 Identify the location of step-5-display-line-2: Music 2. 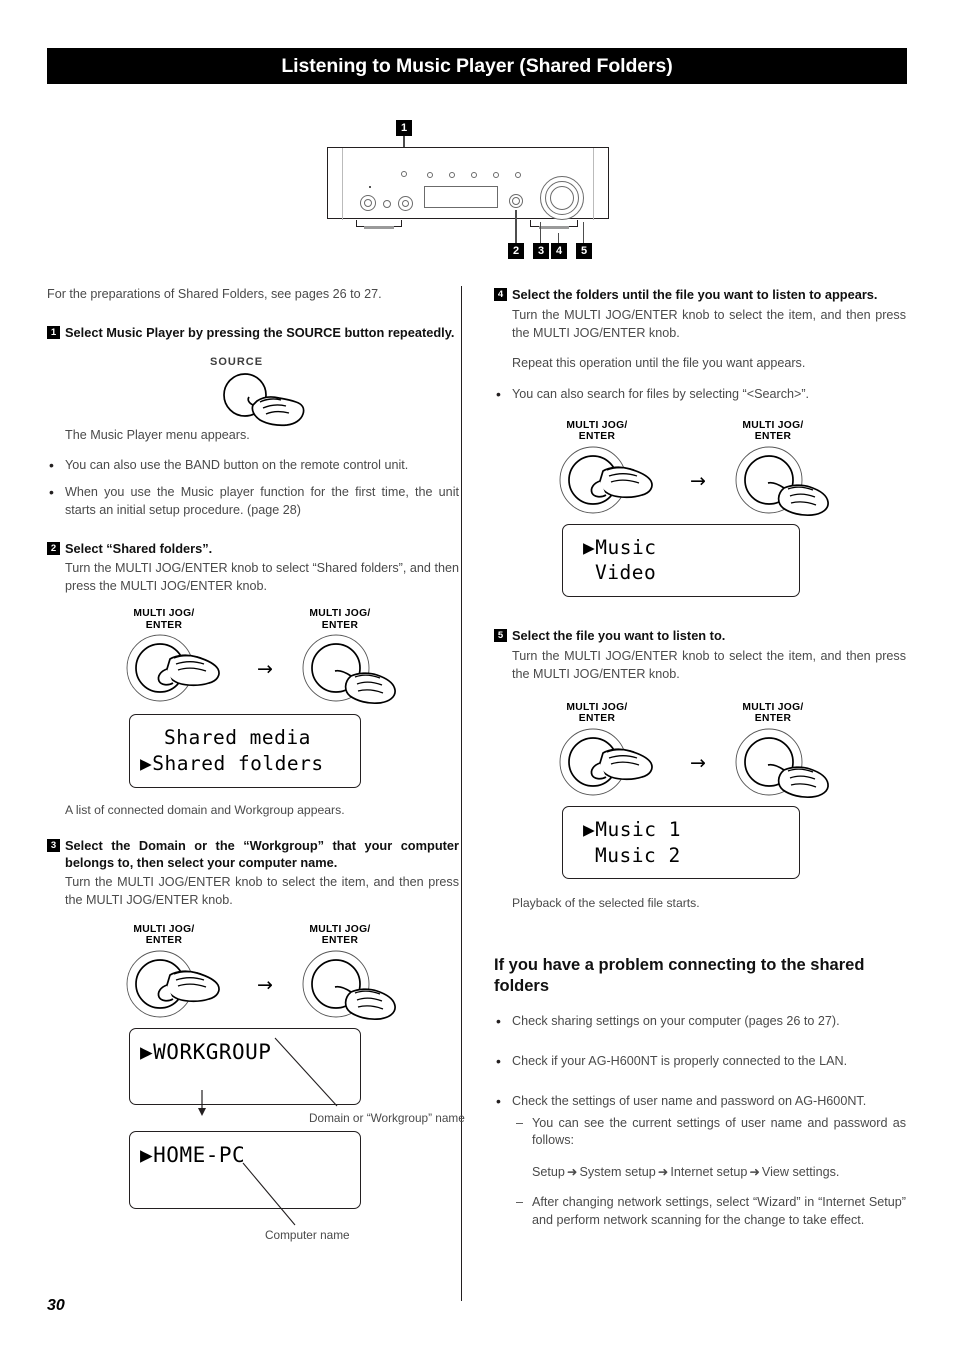
(638, 855).